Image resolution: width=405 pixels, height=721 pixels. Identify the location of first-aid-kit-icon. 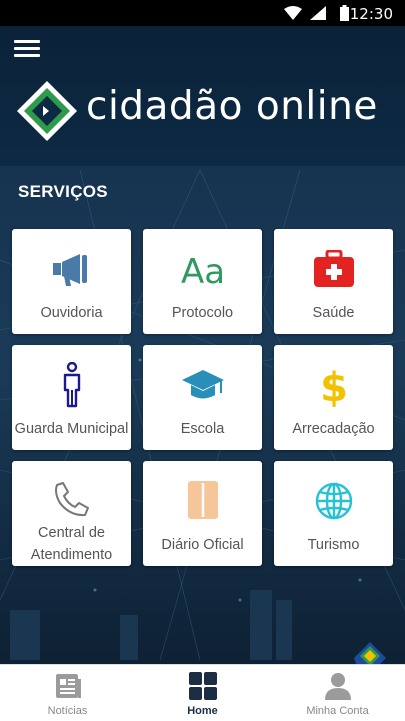
(333, 268).